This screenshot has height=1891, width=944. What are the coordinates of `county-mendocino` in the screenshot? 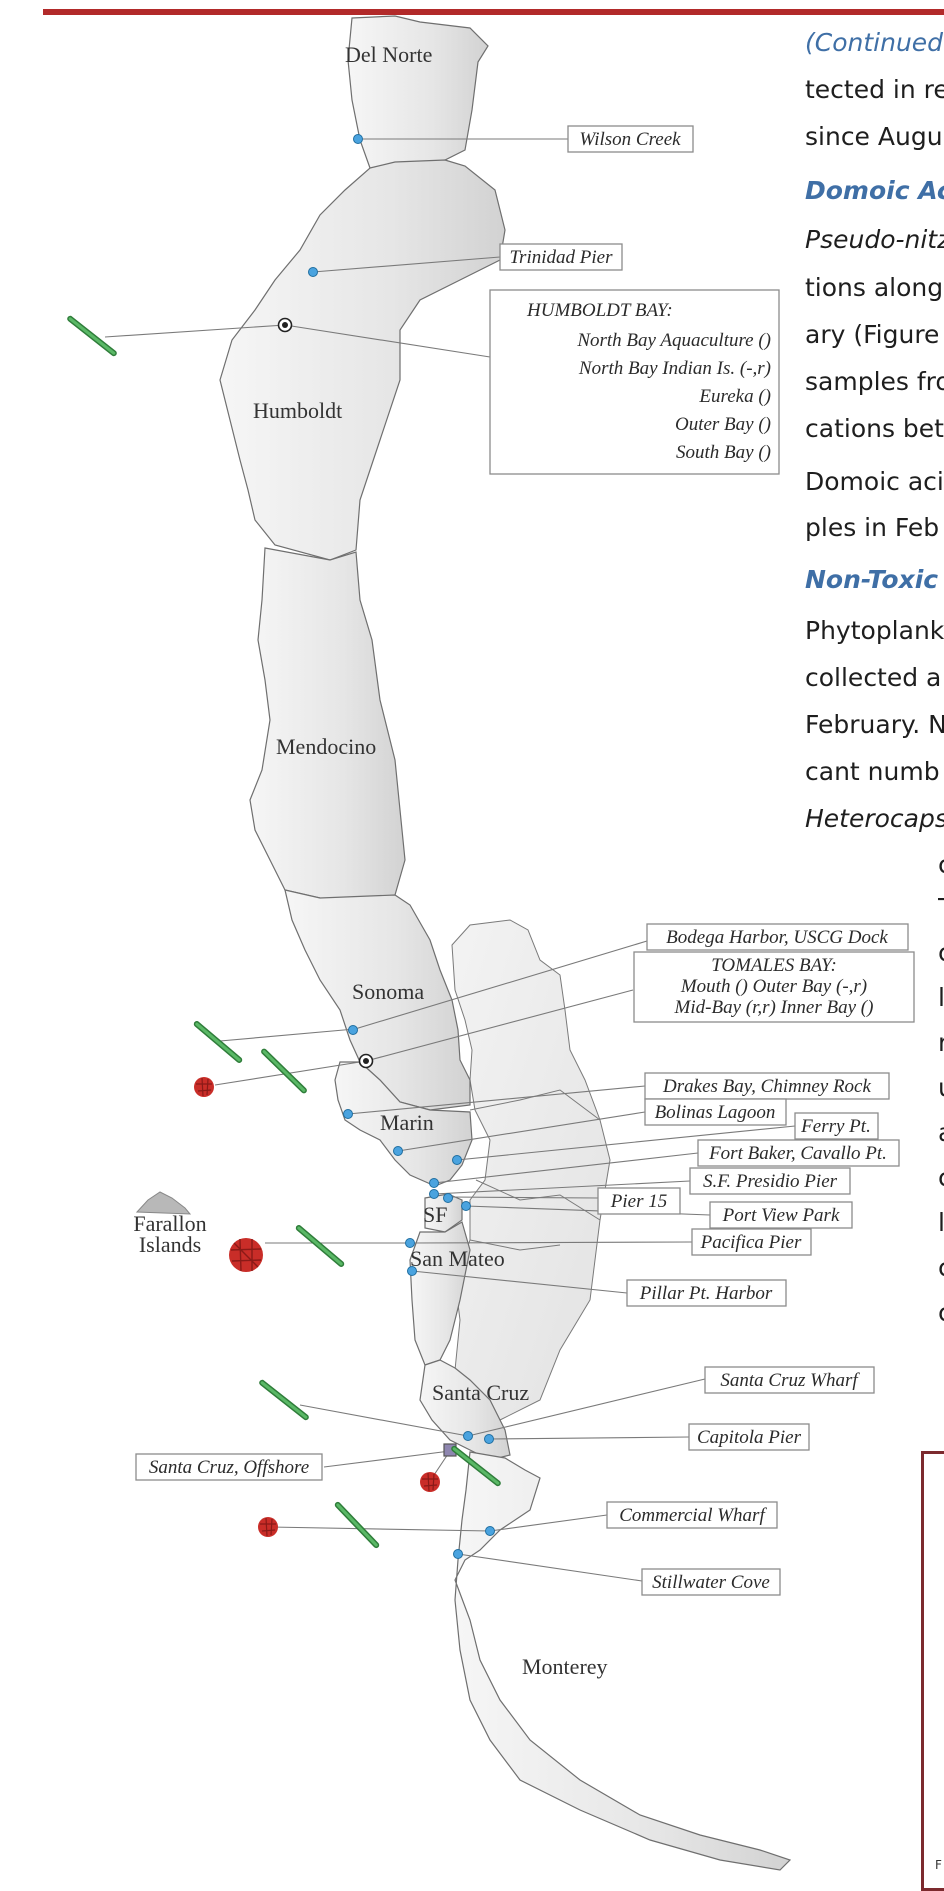 It's located at (327, 724).